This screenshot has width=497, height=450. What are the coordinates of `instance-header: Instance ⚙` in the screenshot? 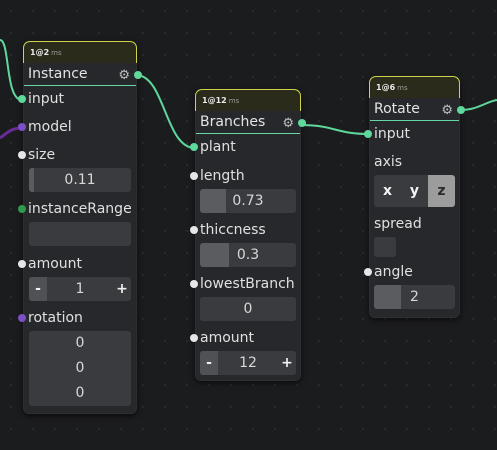 It's located at (83, 75).